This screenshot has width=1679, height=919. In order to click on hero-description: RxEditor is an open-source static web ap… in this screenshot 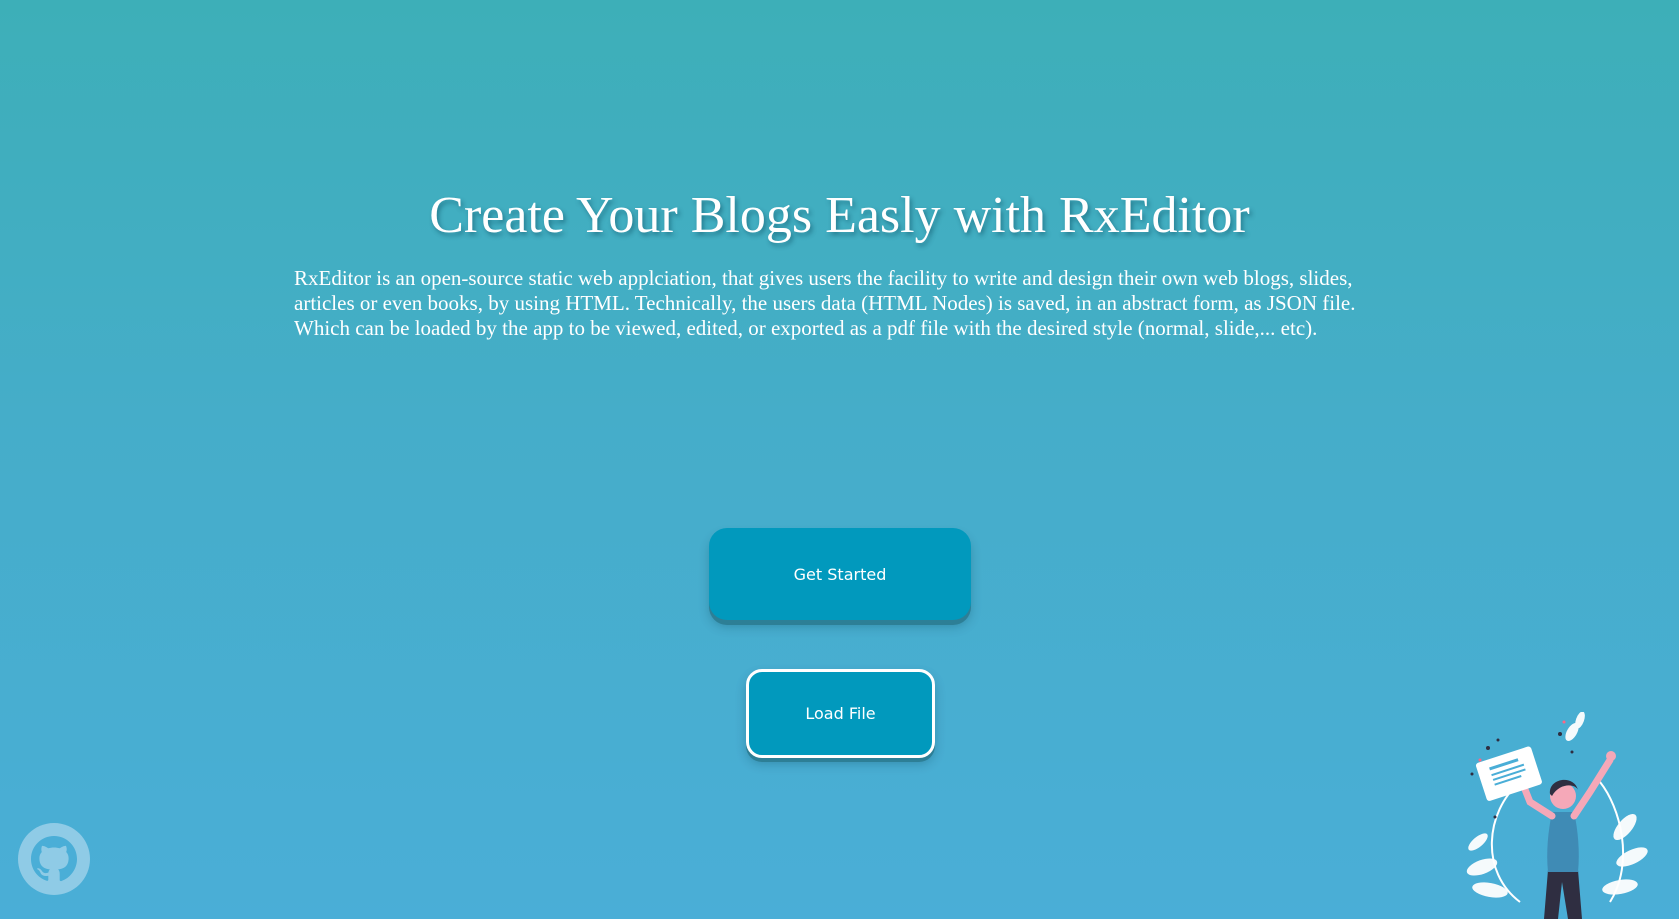, I will do `click(825, 303)`.